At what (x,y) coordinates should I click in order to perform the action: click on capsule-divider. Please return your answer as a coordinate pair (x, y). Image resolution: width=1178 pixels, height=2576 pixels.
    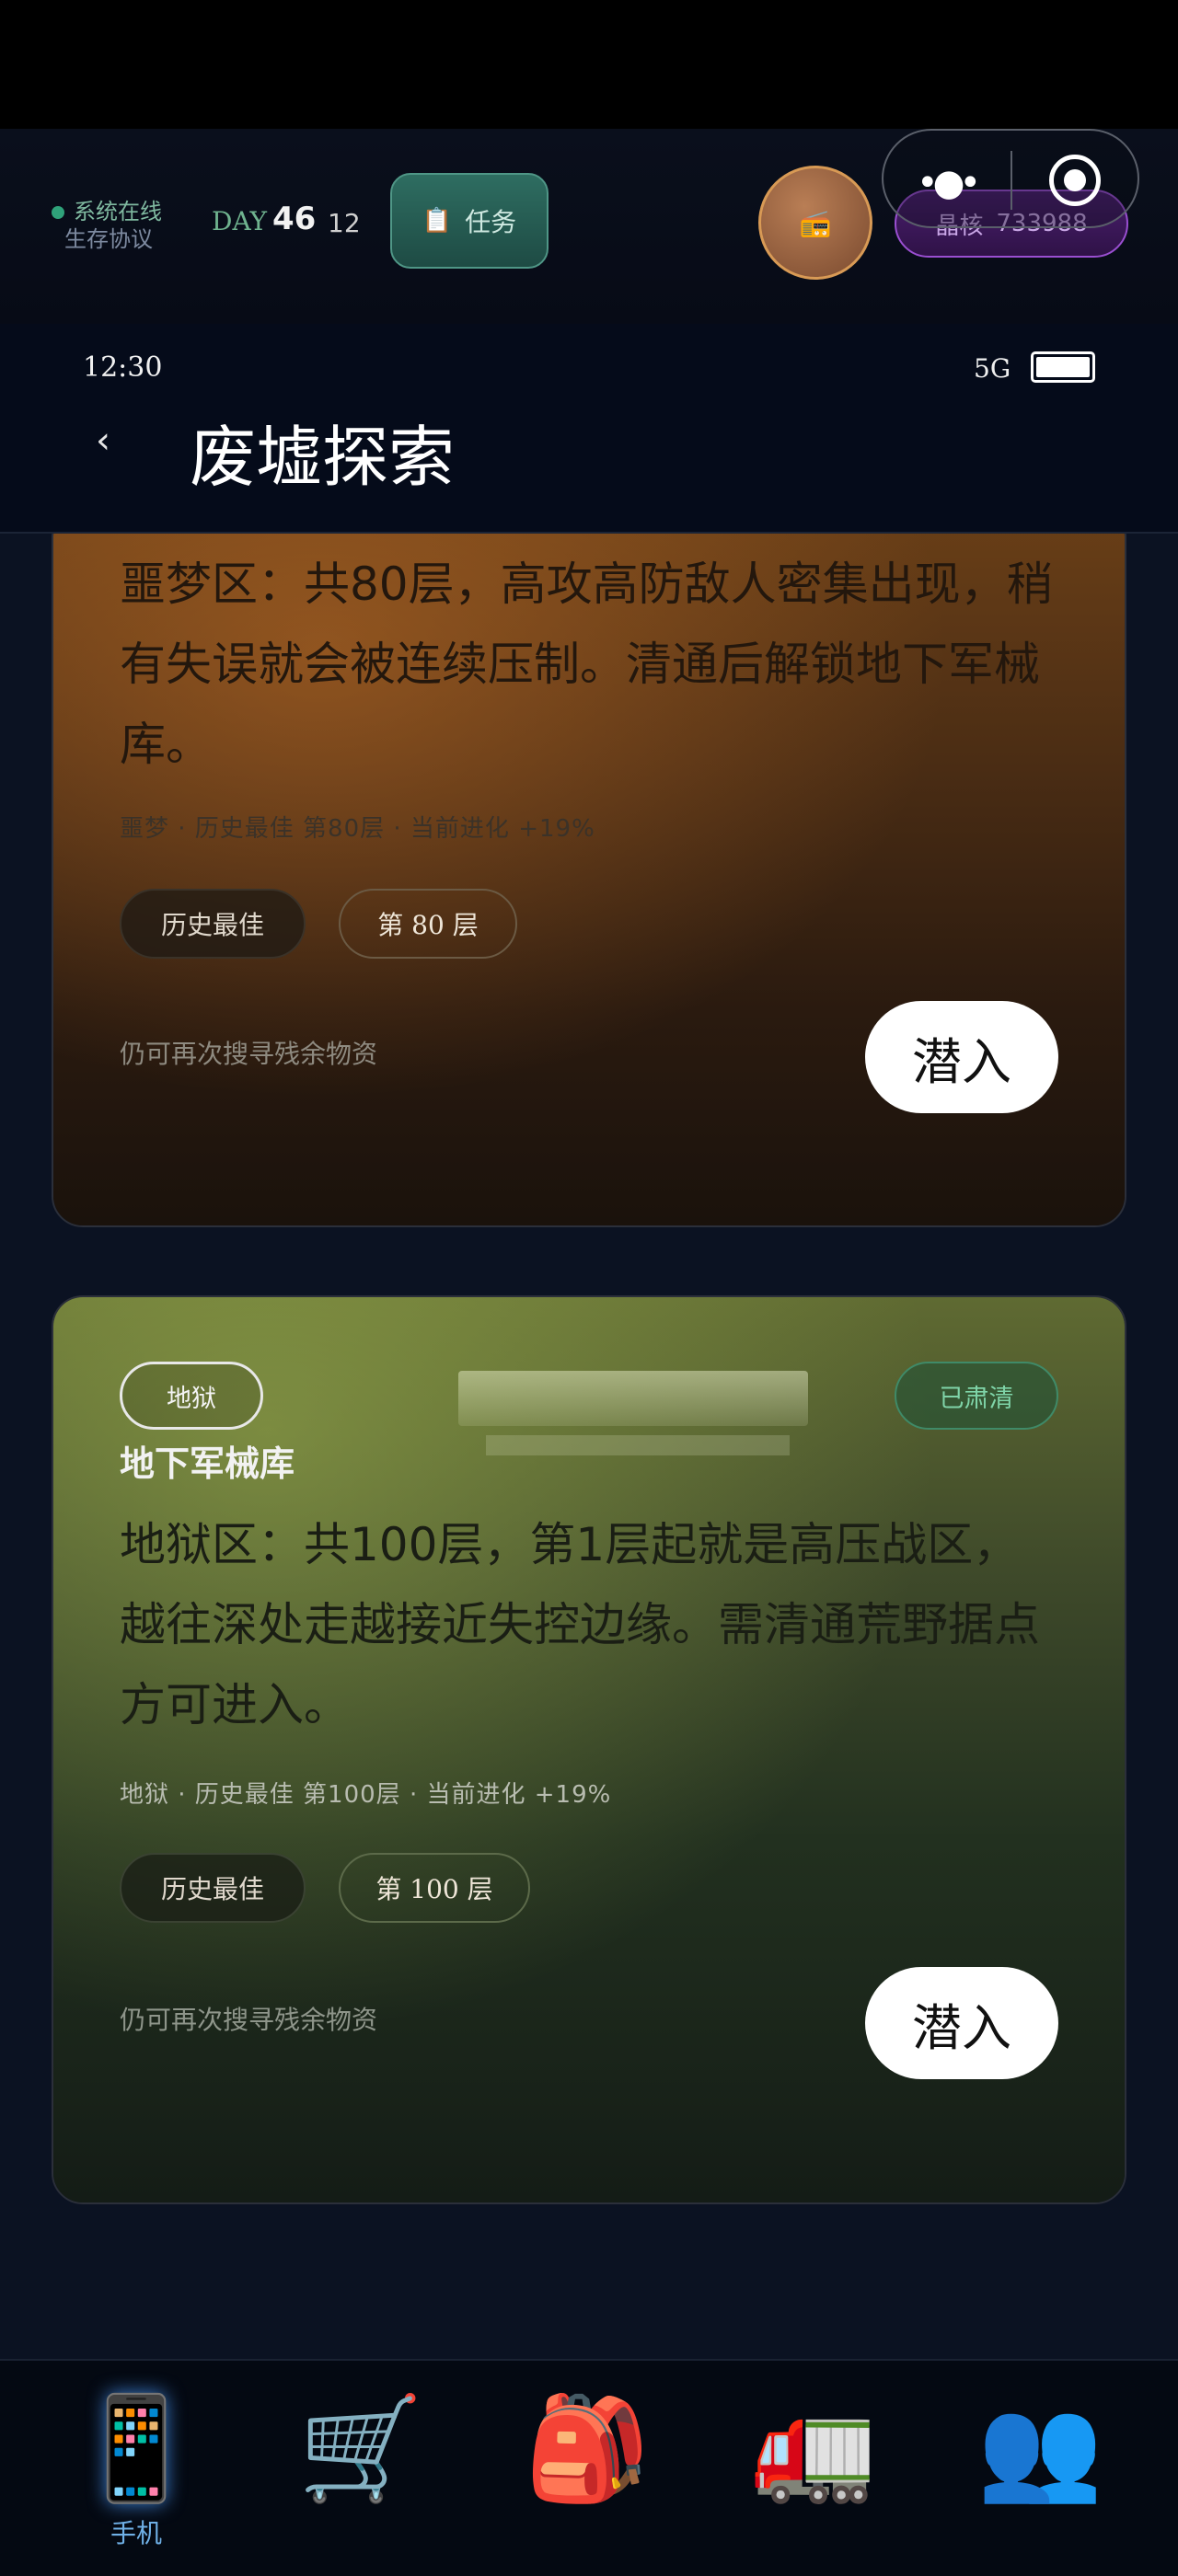
    Looking at the image, I should click on (1011, 180).